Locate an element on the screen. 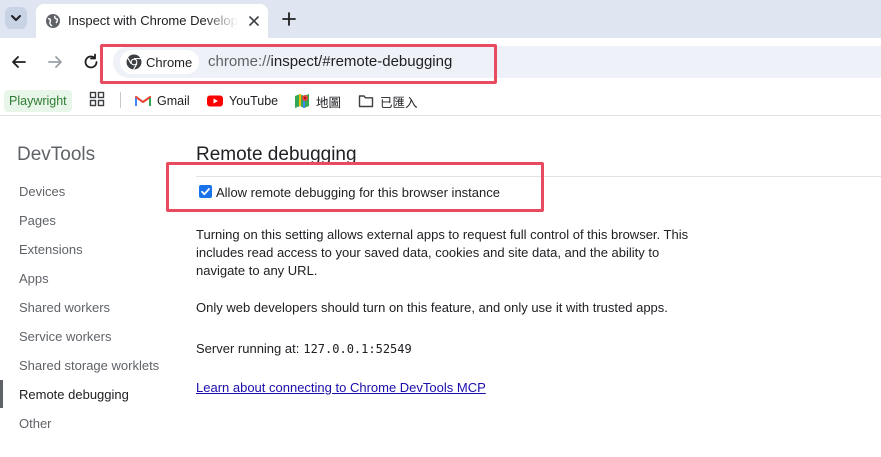 This screenshot has height=457, width=881. tab-title: Inspect with Chrome Developer Tools is located at coordinates (153, 20).